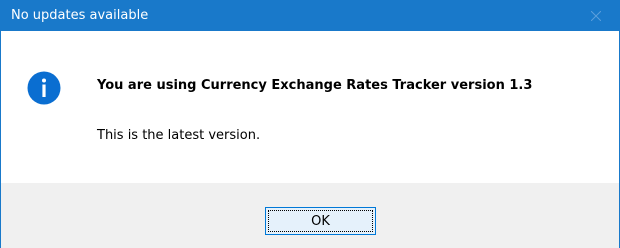  What do you see at coordinates (44, 88) in the screenshot?
I see `info-icon` at bounding box center [44, 88].